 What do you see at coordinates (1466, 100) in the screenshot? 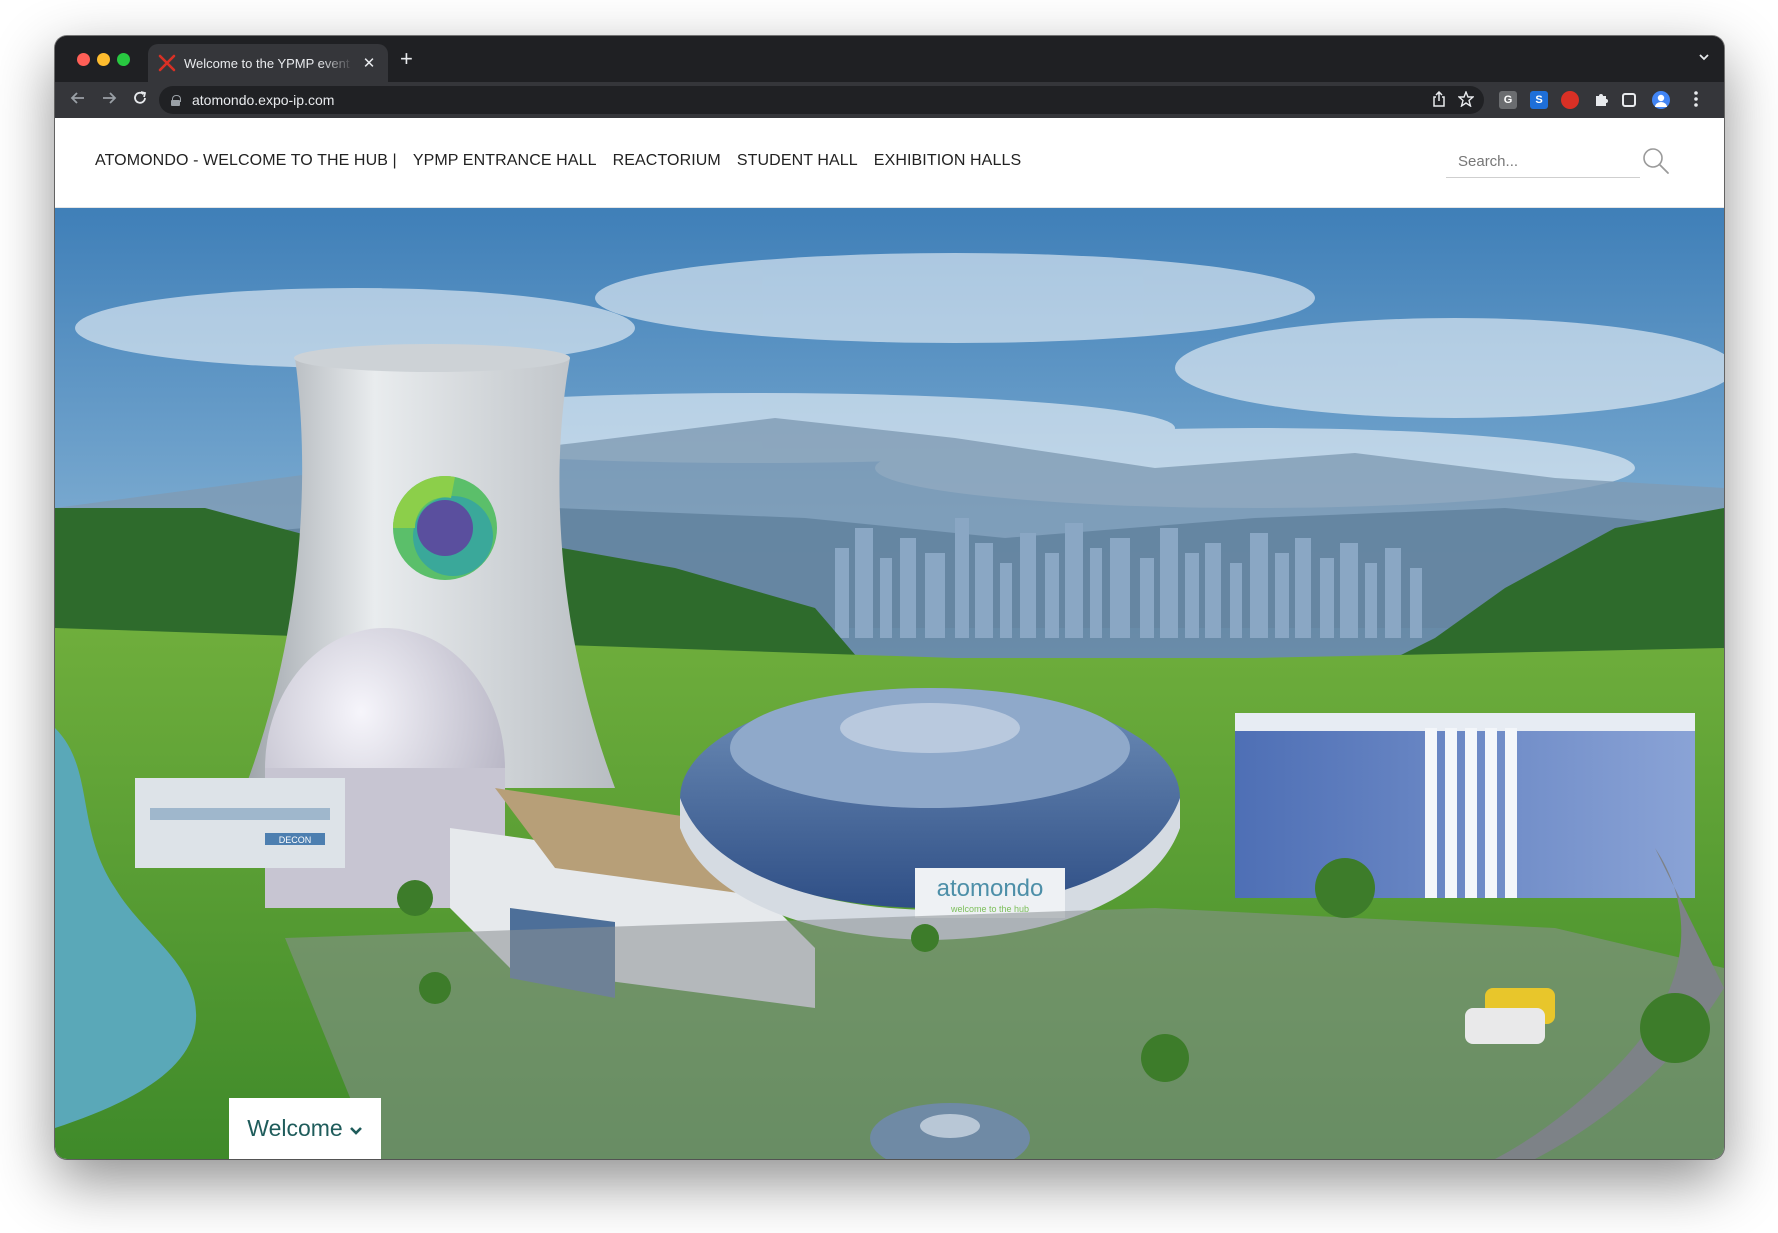
I see `bookmark-star-icon` at bounding box center [1466, 100].